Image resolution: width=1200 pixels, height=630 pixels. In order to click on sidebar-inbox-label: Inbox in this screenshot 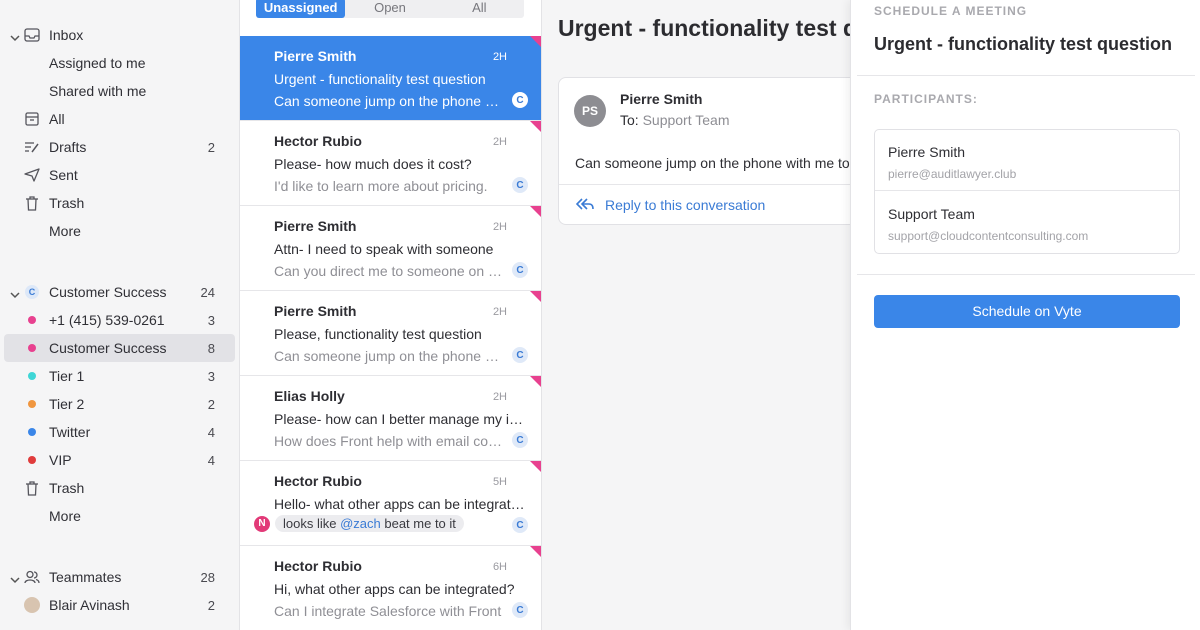, I will do `click(66, 35)`.